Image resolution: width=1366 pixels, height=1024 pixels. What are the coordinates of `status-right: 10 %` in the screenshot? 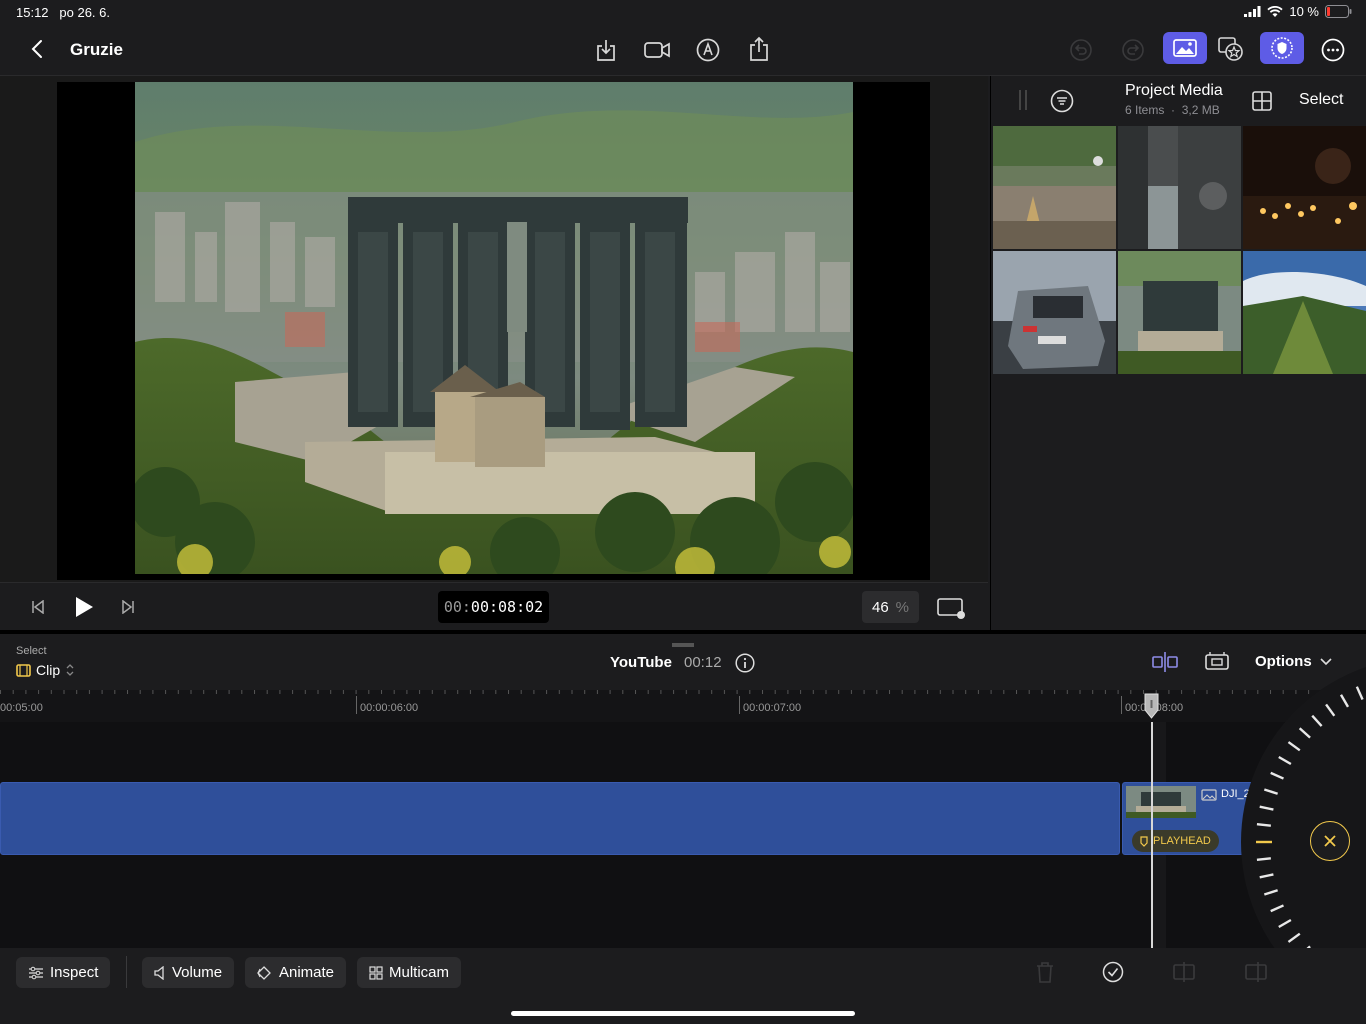 It's located at (1298, 11).